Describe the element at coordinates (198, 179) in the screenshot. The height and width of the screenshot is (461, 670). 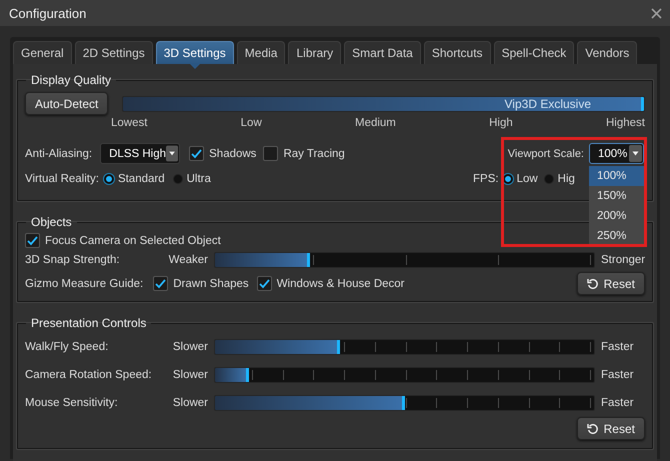
I see `radio-label: Ultra` at that location.